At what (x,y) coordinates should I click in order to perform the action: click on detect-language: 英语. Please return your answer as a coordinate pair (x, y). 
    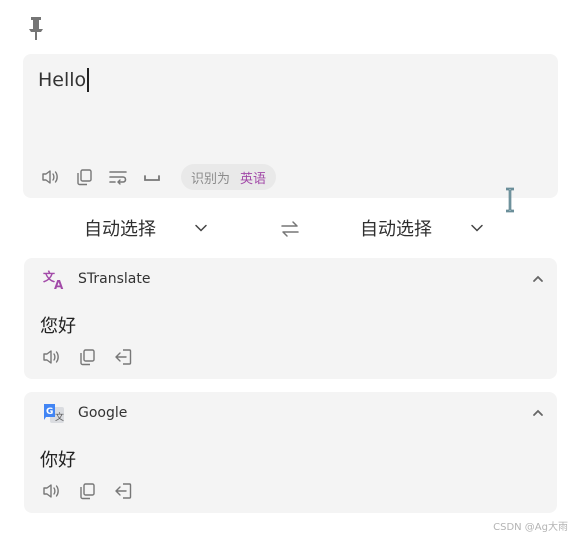
    Looking at the image, I should click on (253, 179).